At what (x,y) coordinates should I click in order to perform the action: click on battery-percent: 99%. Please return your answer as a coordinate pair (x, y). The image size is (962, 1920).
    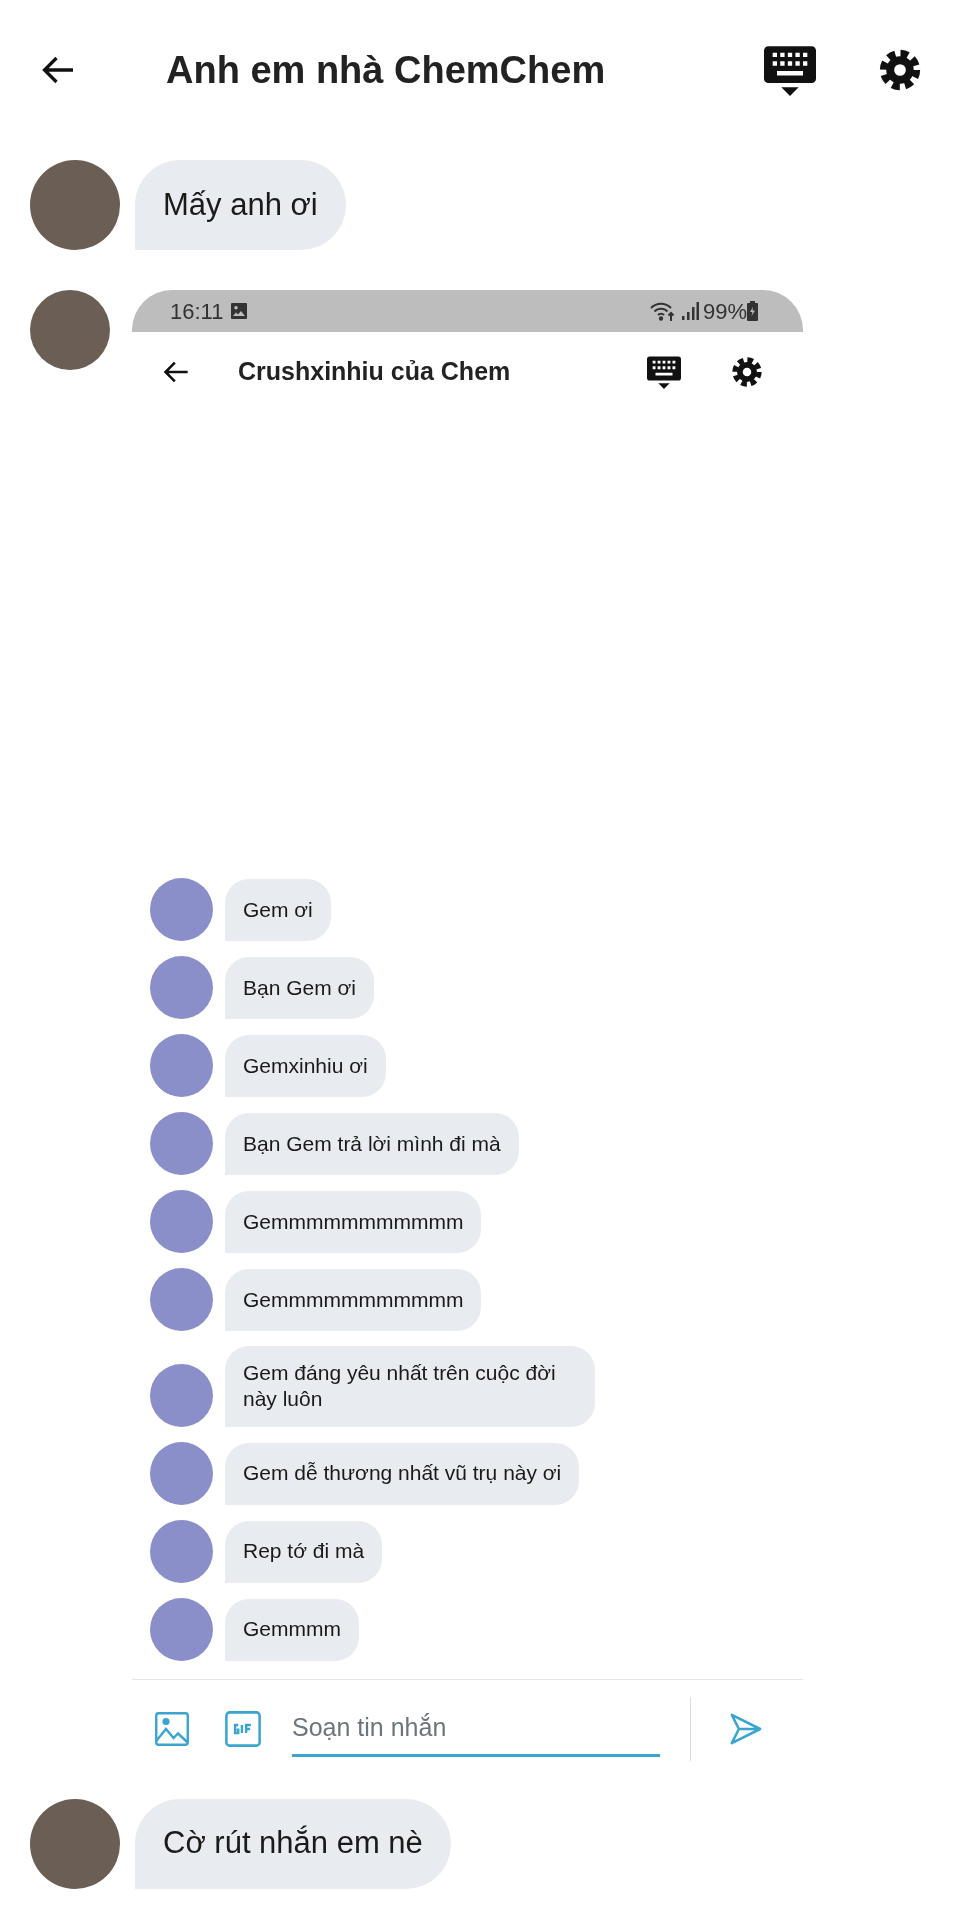
    Looking at the image, I should click on (724, 311).